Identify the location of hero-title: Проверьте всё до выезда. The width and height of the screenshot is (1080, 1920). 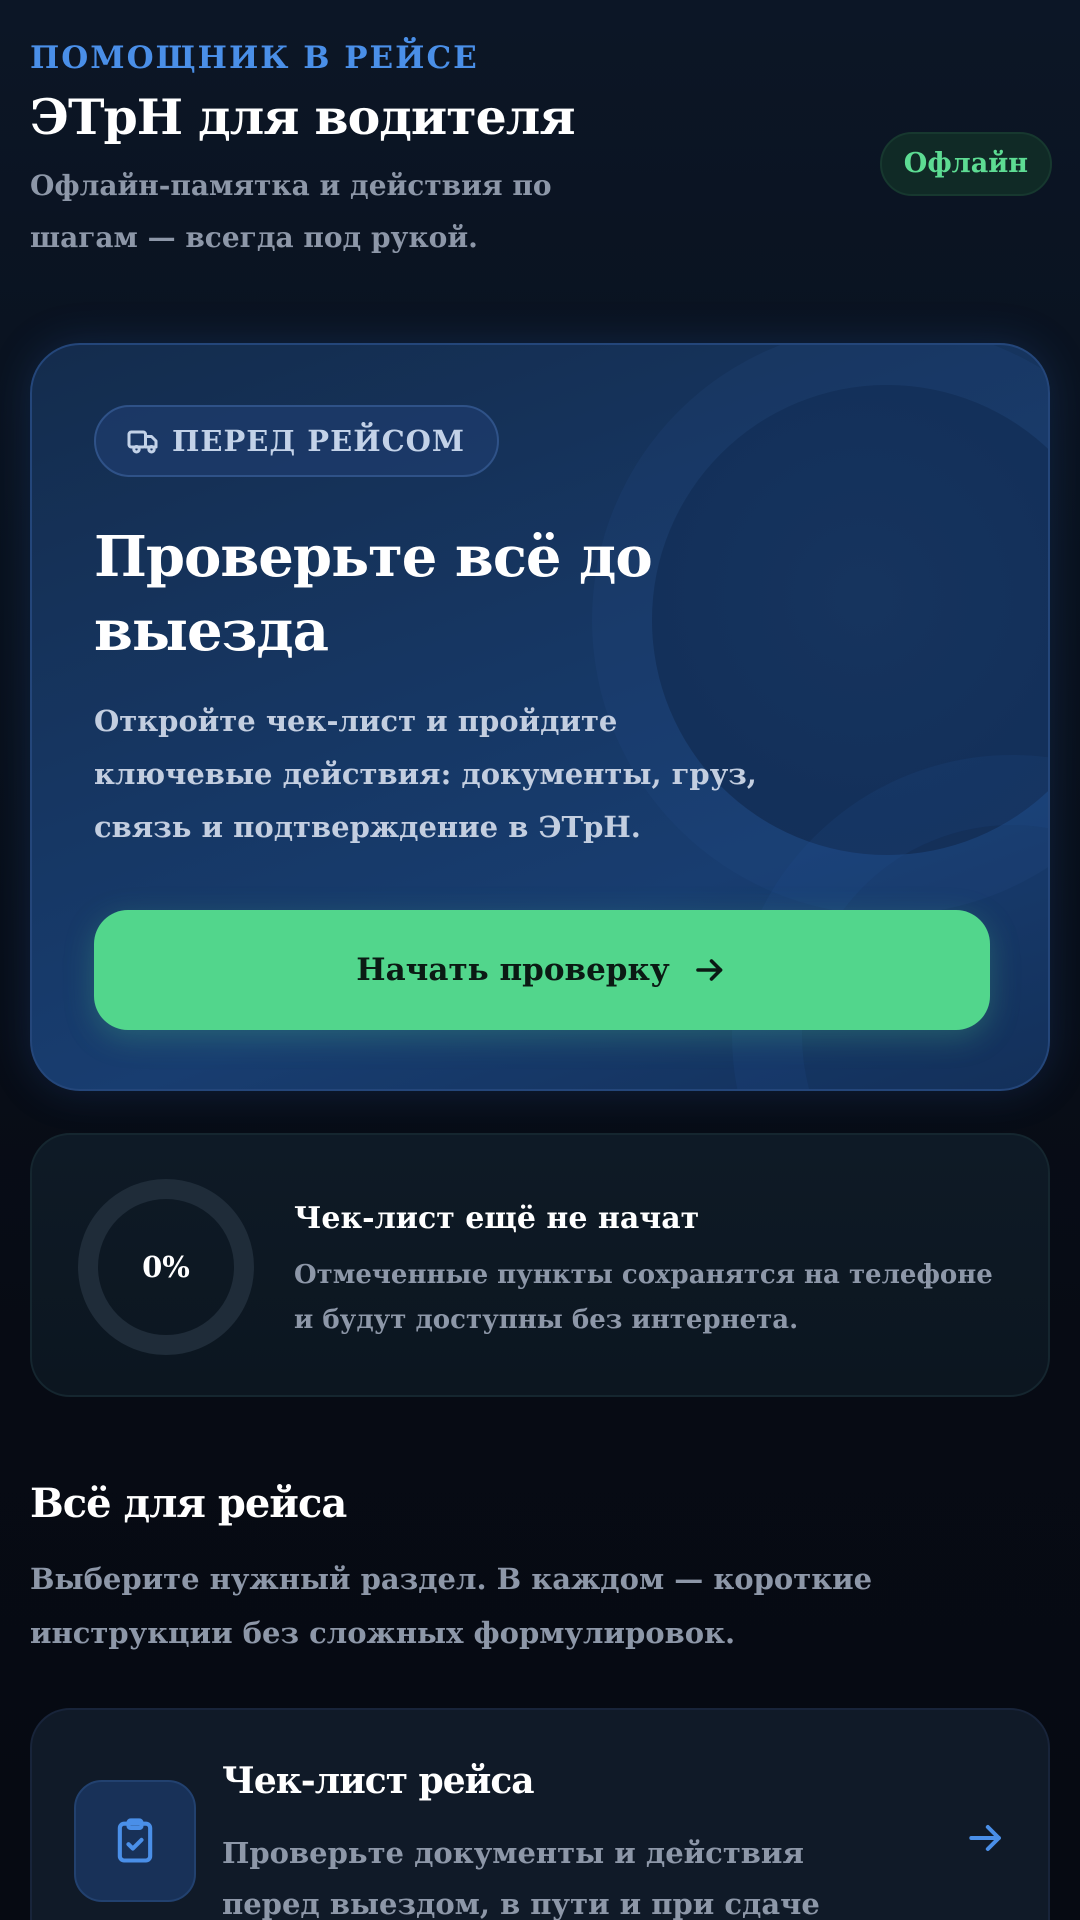
(373, 594).